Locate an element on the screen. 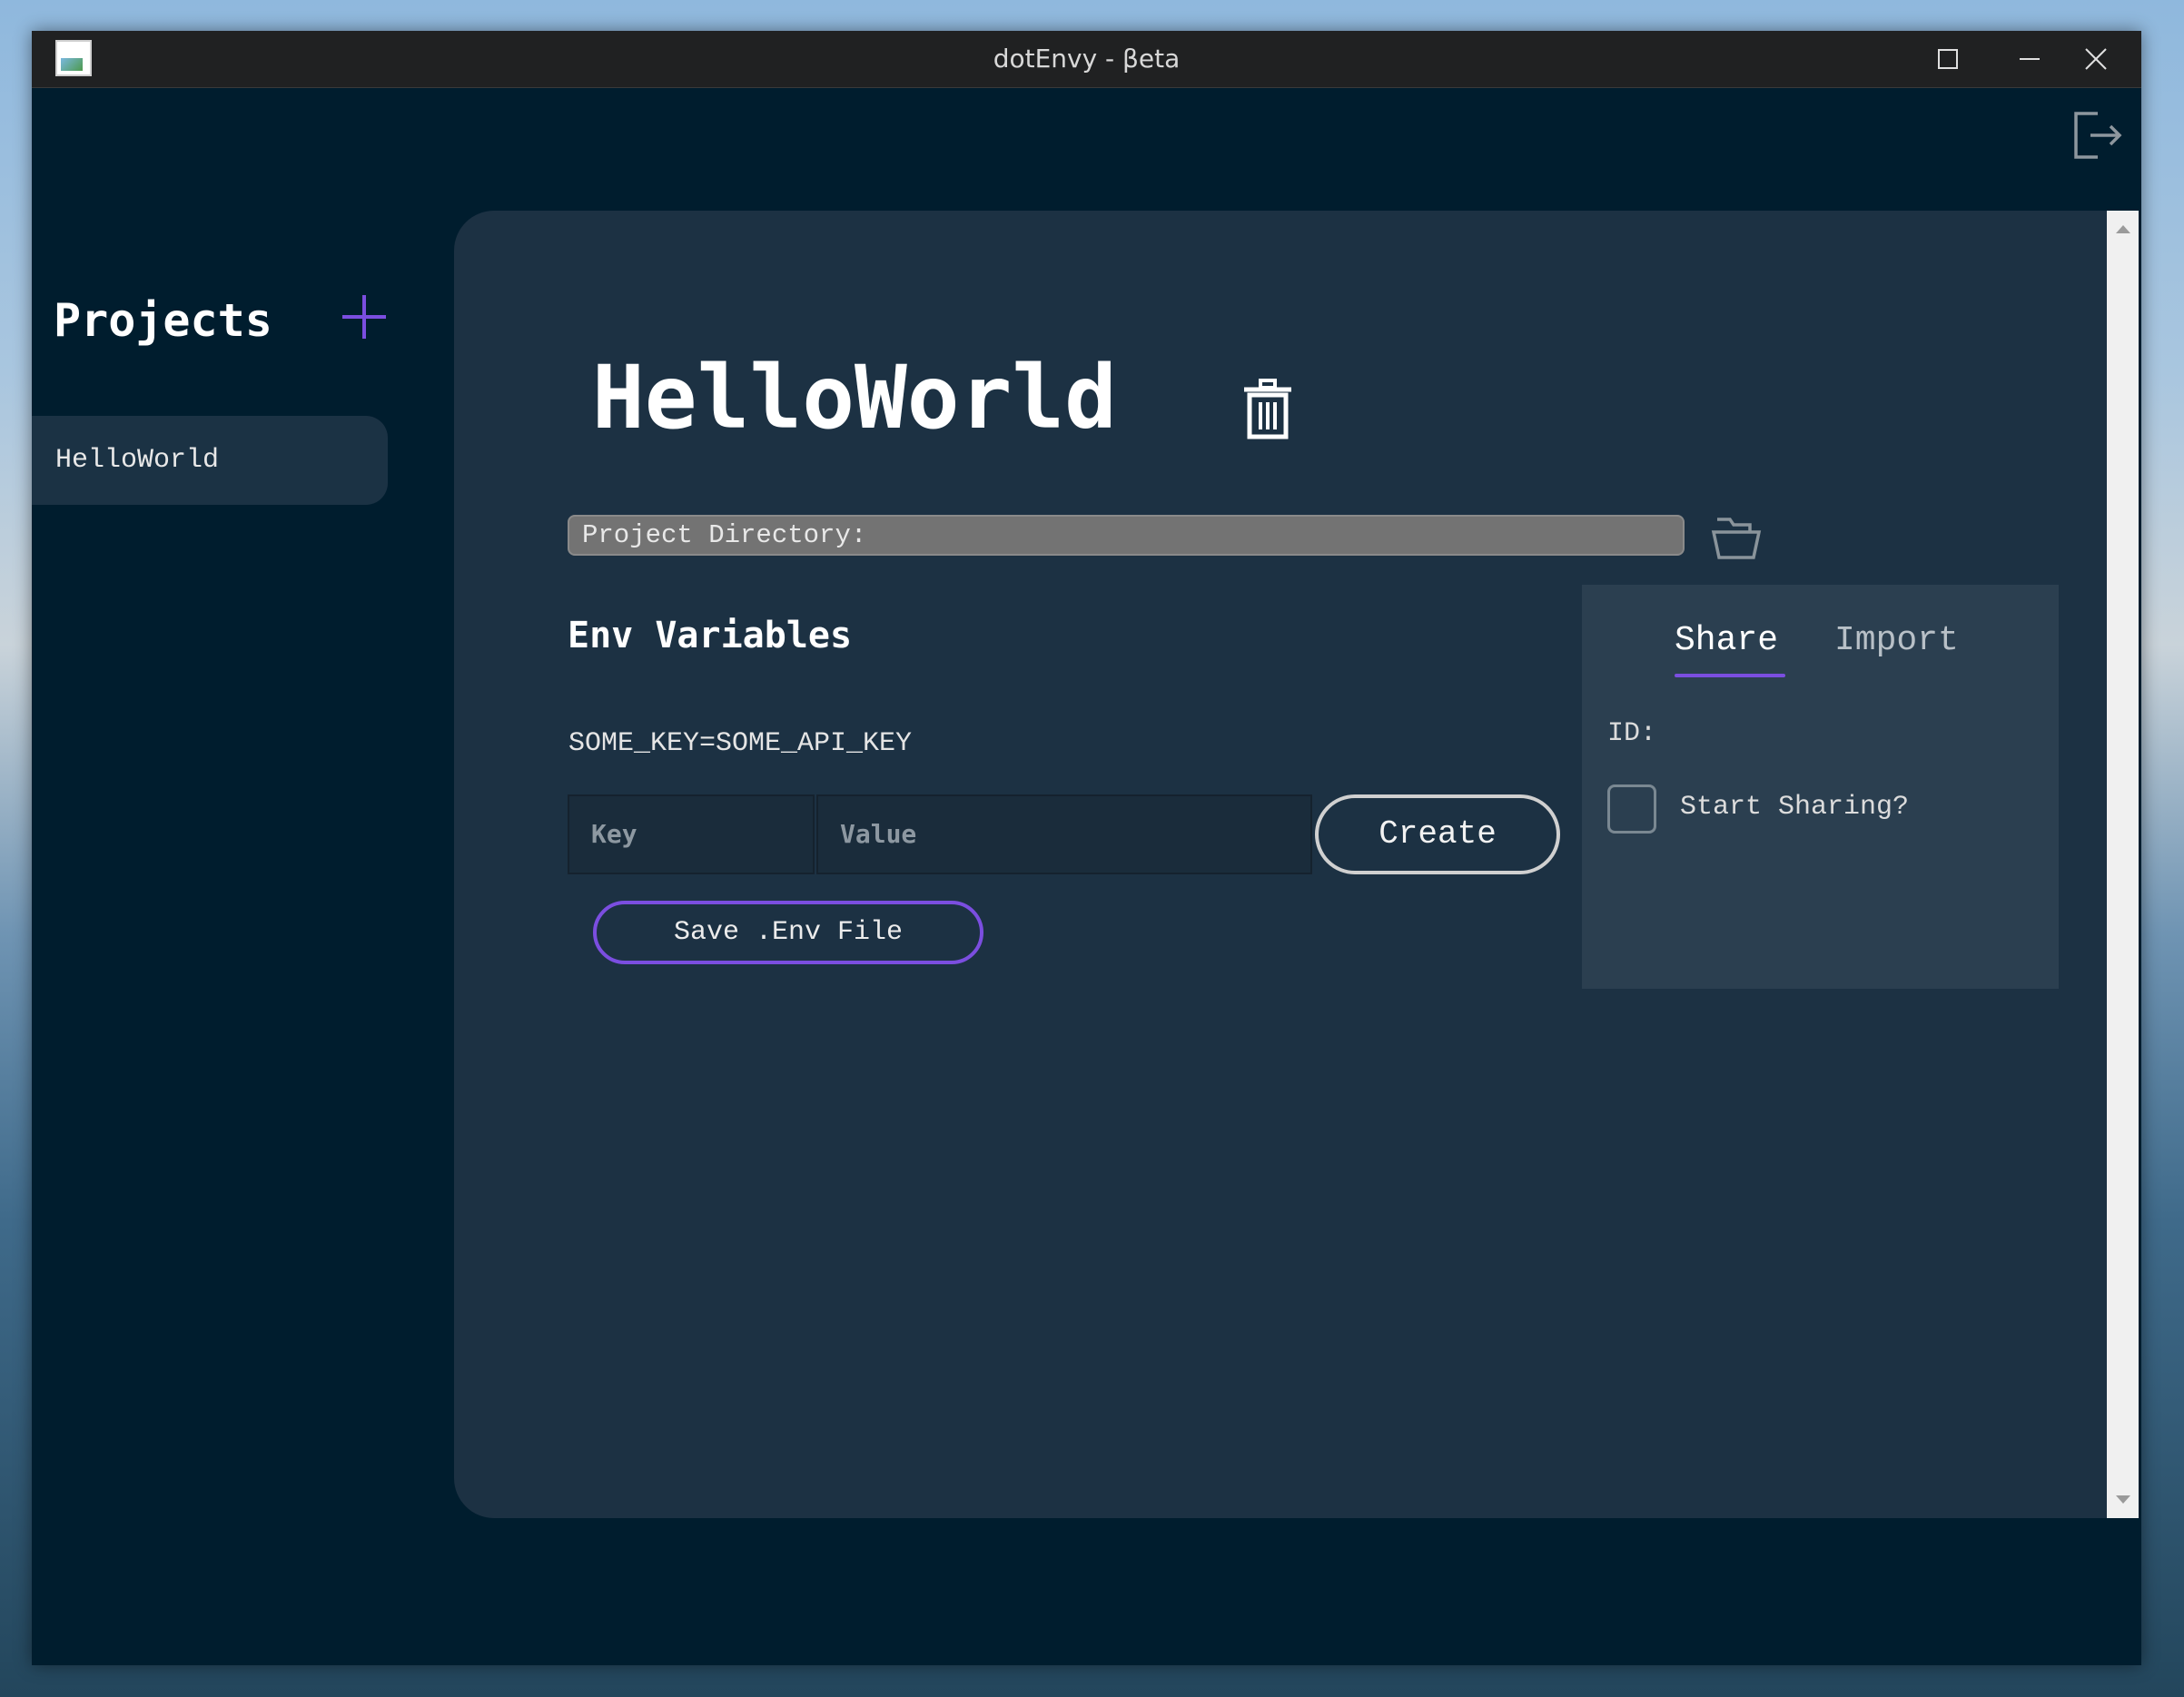 This screenshot has height=1697, width=2184. maximize-icon is located at coordinates (1948, 59).